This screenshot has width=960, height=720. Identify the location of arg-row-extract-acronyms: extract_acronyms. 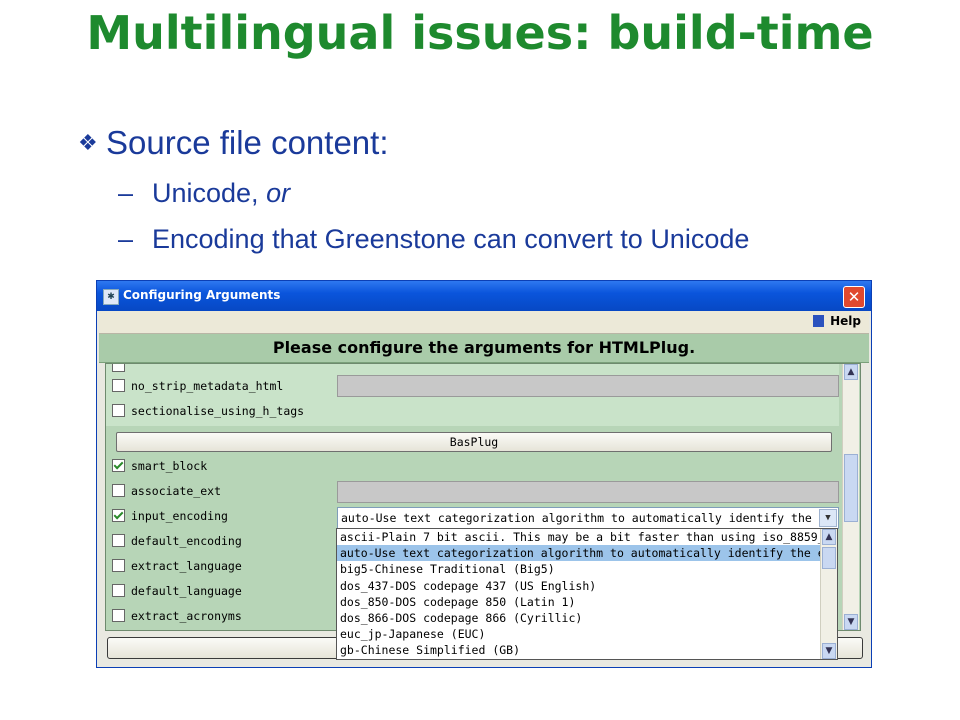
(177, 616).